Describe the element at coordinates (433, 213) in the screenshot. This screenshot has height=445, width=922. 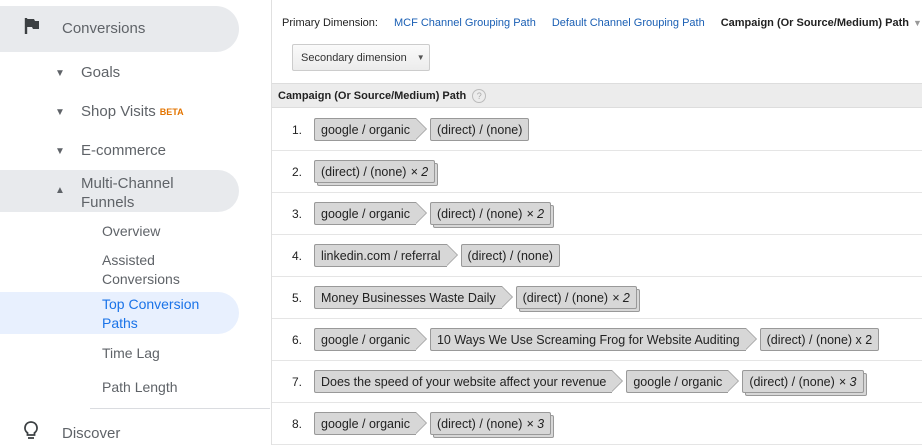
I see `conversion-path: google / organic (direct) / (none) × 2` at that location.